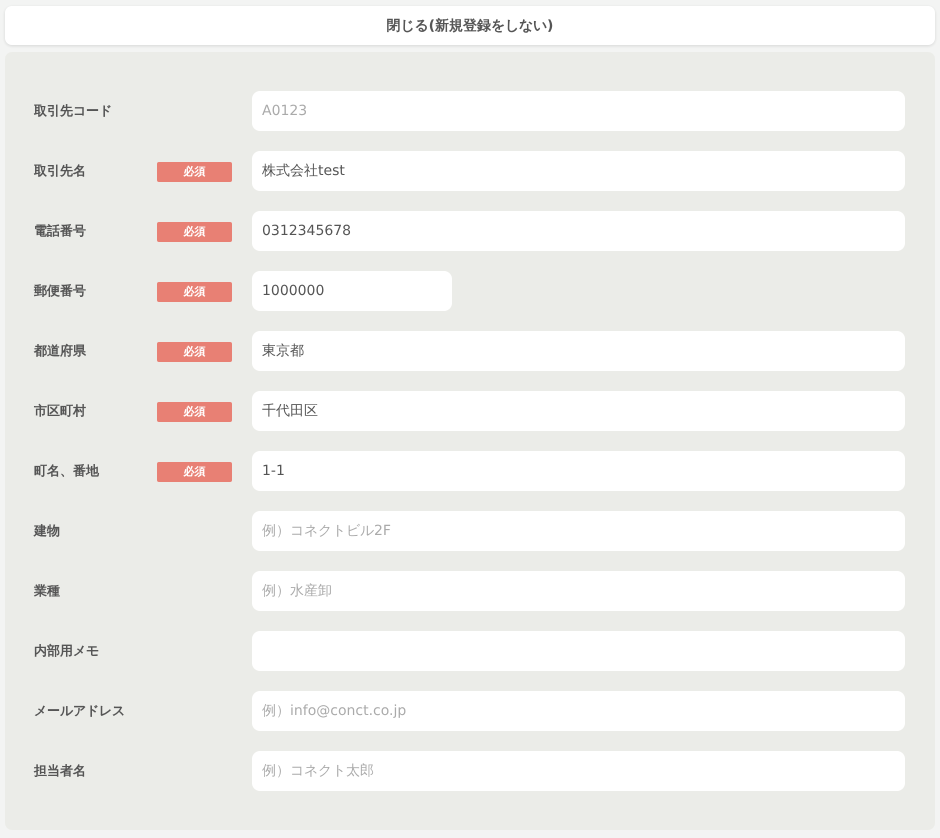 Image resolution: width=940 pixels, height=838 pixels. What do you see at coordinates (60, 171) in the screenshot?
I see `field-label: 取引先名` at bounding box center [60, 171].